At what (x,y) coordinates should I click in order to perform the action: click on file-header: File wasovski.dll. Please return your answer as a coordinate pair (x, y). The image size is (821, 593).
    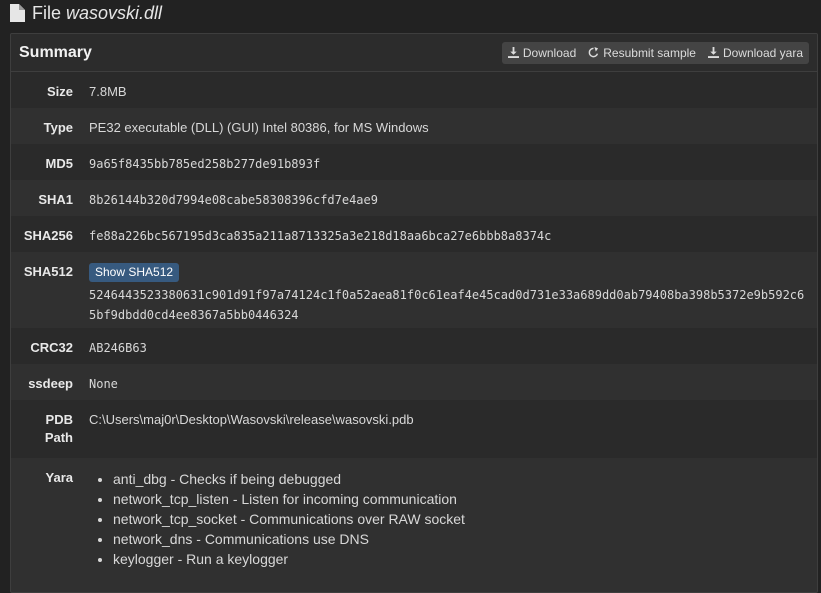
    Looking at the image, I should click on (86, 13).